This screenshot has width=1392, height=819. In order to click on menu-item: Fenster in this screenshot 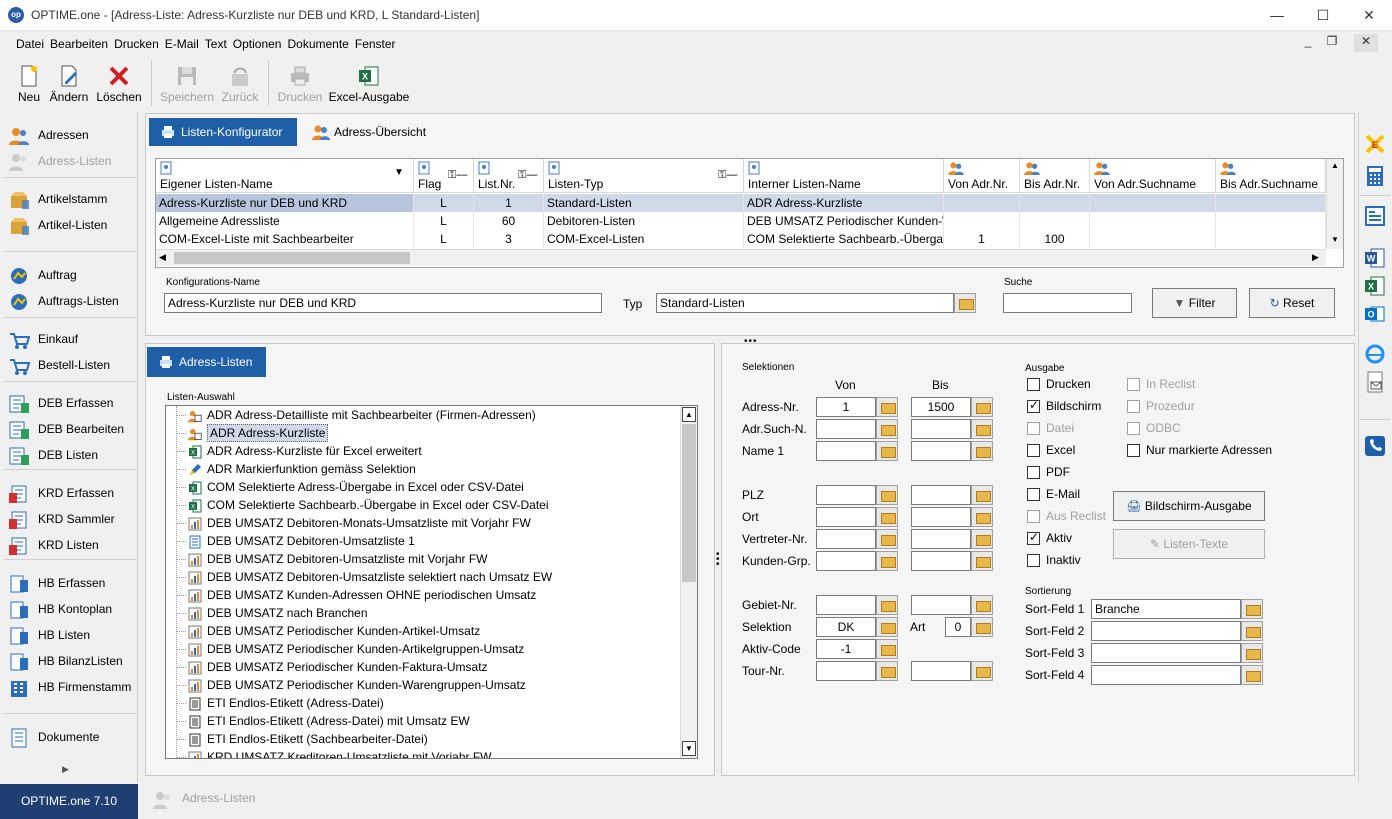, I will do `click(375, 44)`.